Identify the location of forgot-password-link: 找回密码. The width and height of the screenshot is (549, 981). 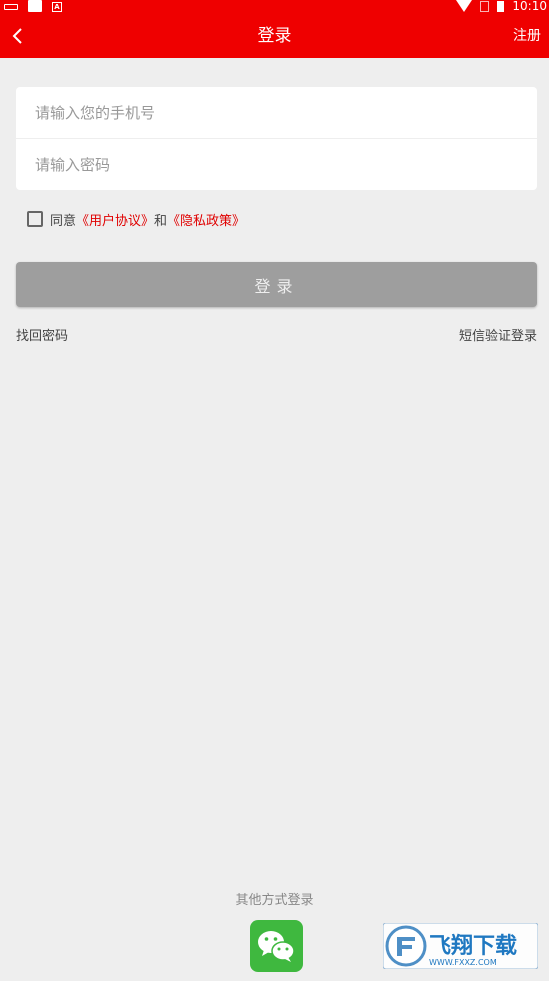
(42, 334).